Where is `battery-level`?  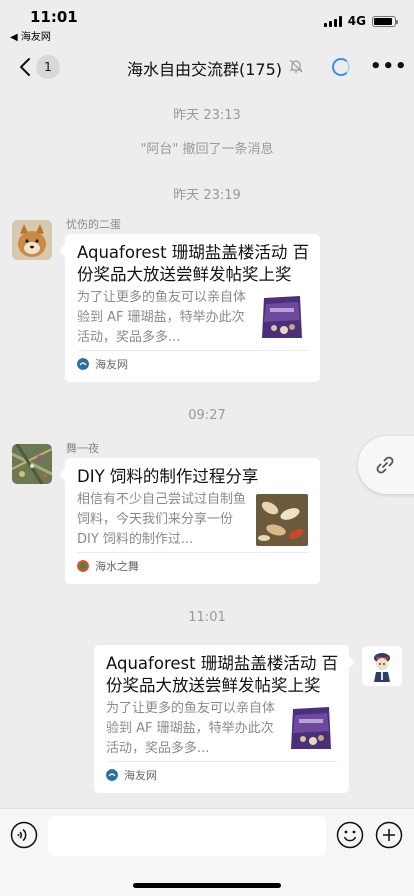
battery-level is located at coordinates (383, 21).